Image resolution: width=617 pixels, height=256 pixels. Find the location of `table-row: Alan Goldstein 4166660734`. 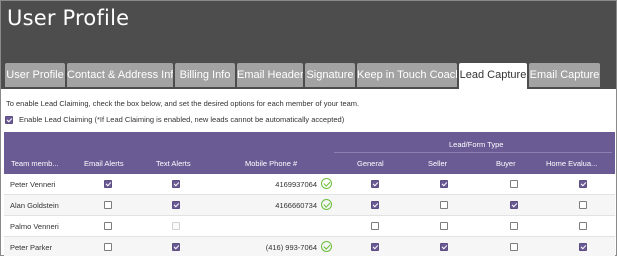

table-row: Alan Goldstein 4166660734 is located at coordinates (309, 205).